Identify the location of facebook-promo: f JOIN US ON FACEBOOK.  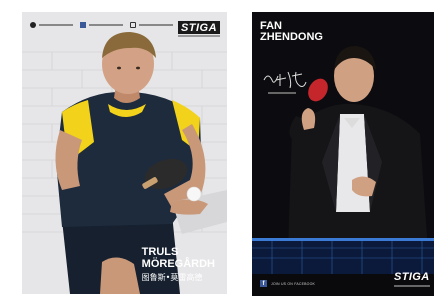
(287, 283).